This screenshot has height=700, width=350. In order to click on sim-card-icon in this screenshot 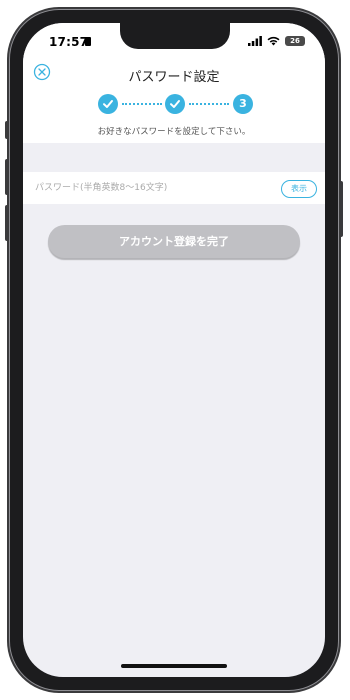, I will do `click(88, 41)`.